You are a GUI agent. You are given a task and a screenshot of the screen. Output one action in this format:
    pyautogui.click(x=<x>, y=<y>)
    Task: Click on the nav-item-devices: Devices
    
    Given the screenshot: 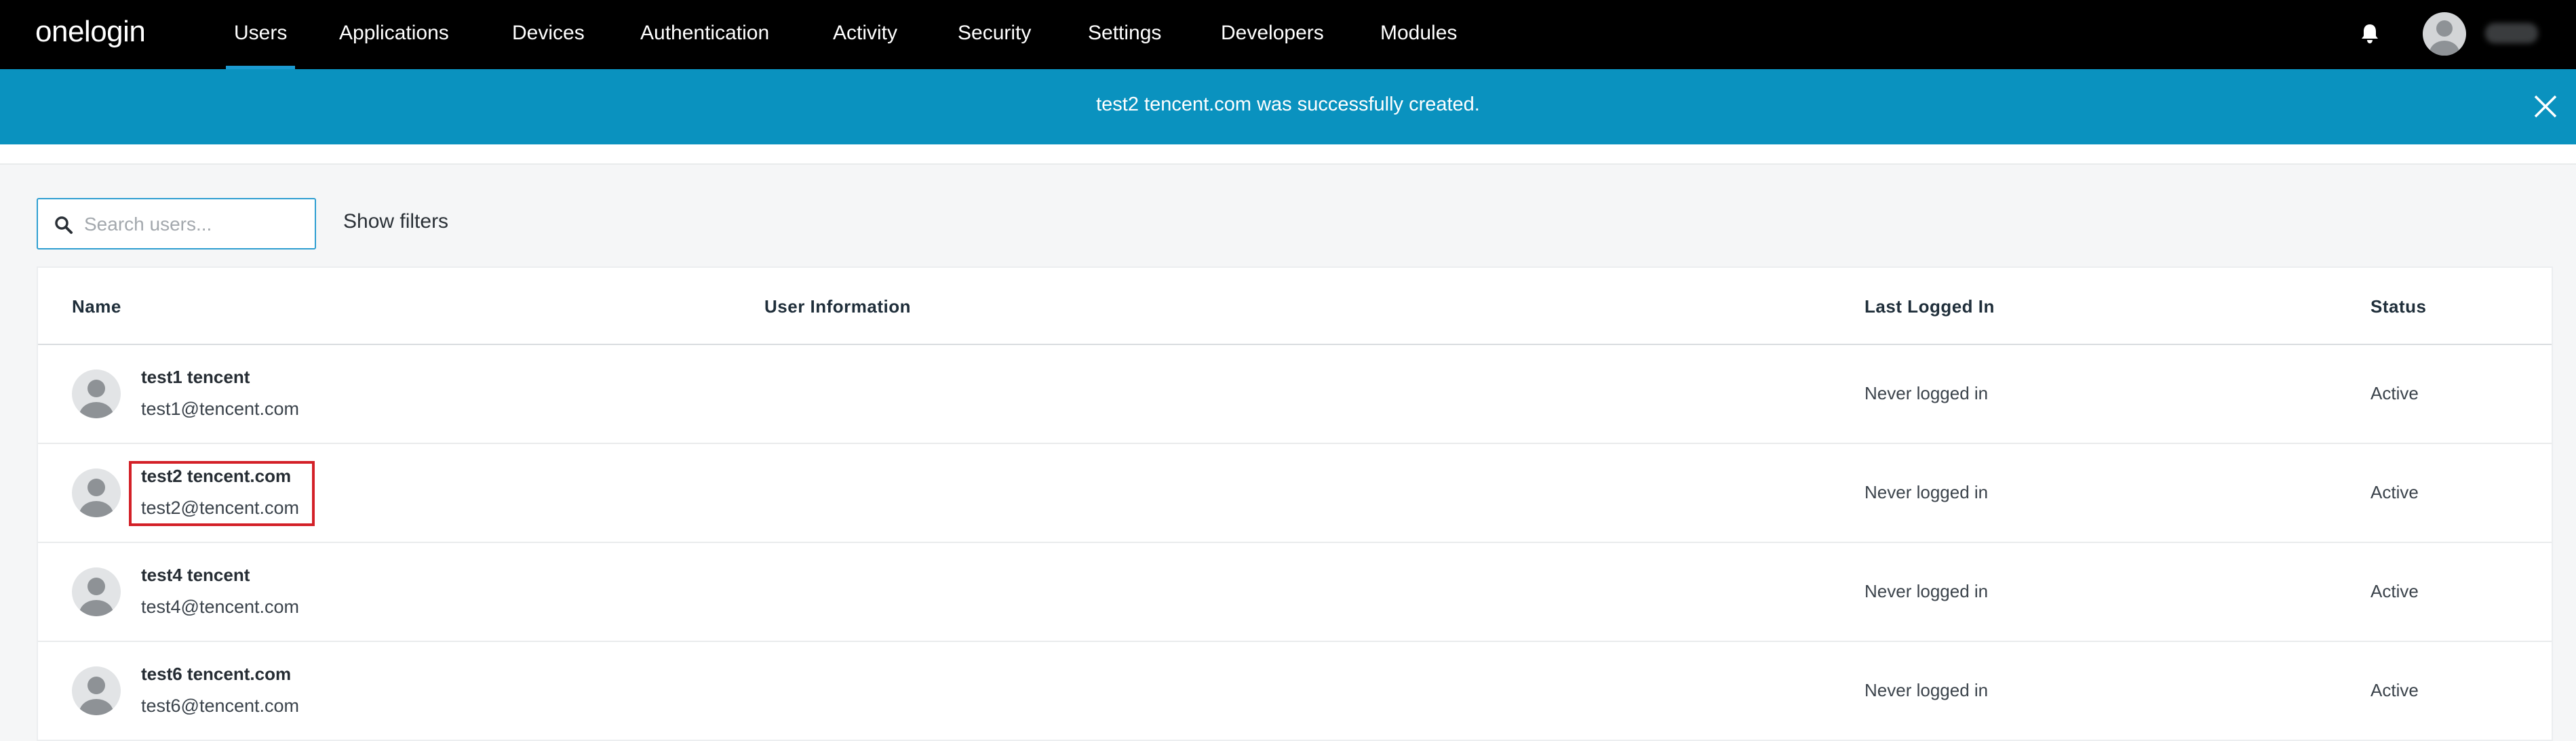 What is the action you would take?
    pyautogui.click(x=548, y=34)
    